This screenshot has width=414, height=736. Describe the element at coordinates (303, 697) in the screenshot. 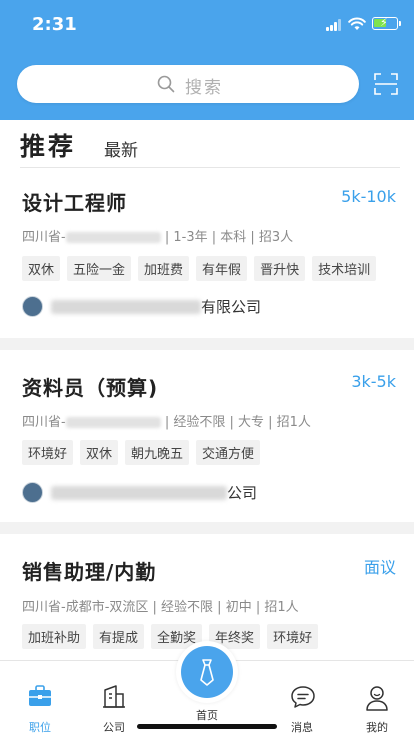

I see `chat-bubble-icon` at that location.